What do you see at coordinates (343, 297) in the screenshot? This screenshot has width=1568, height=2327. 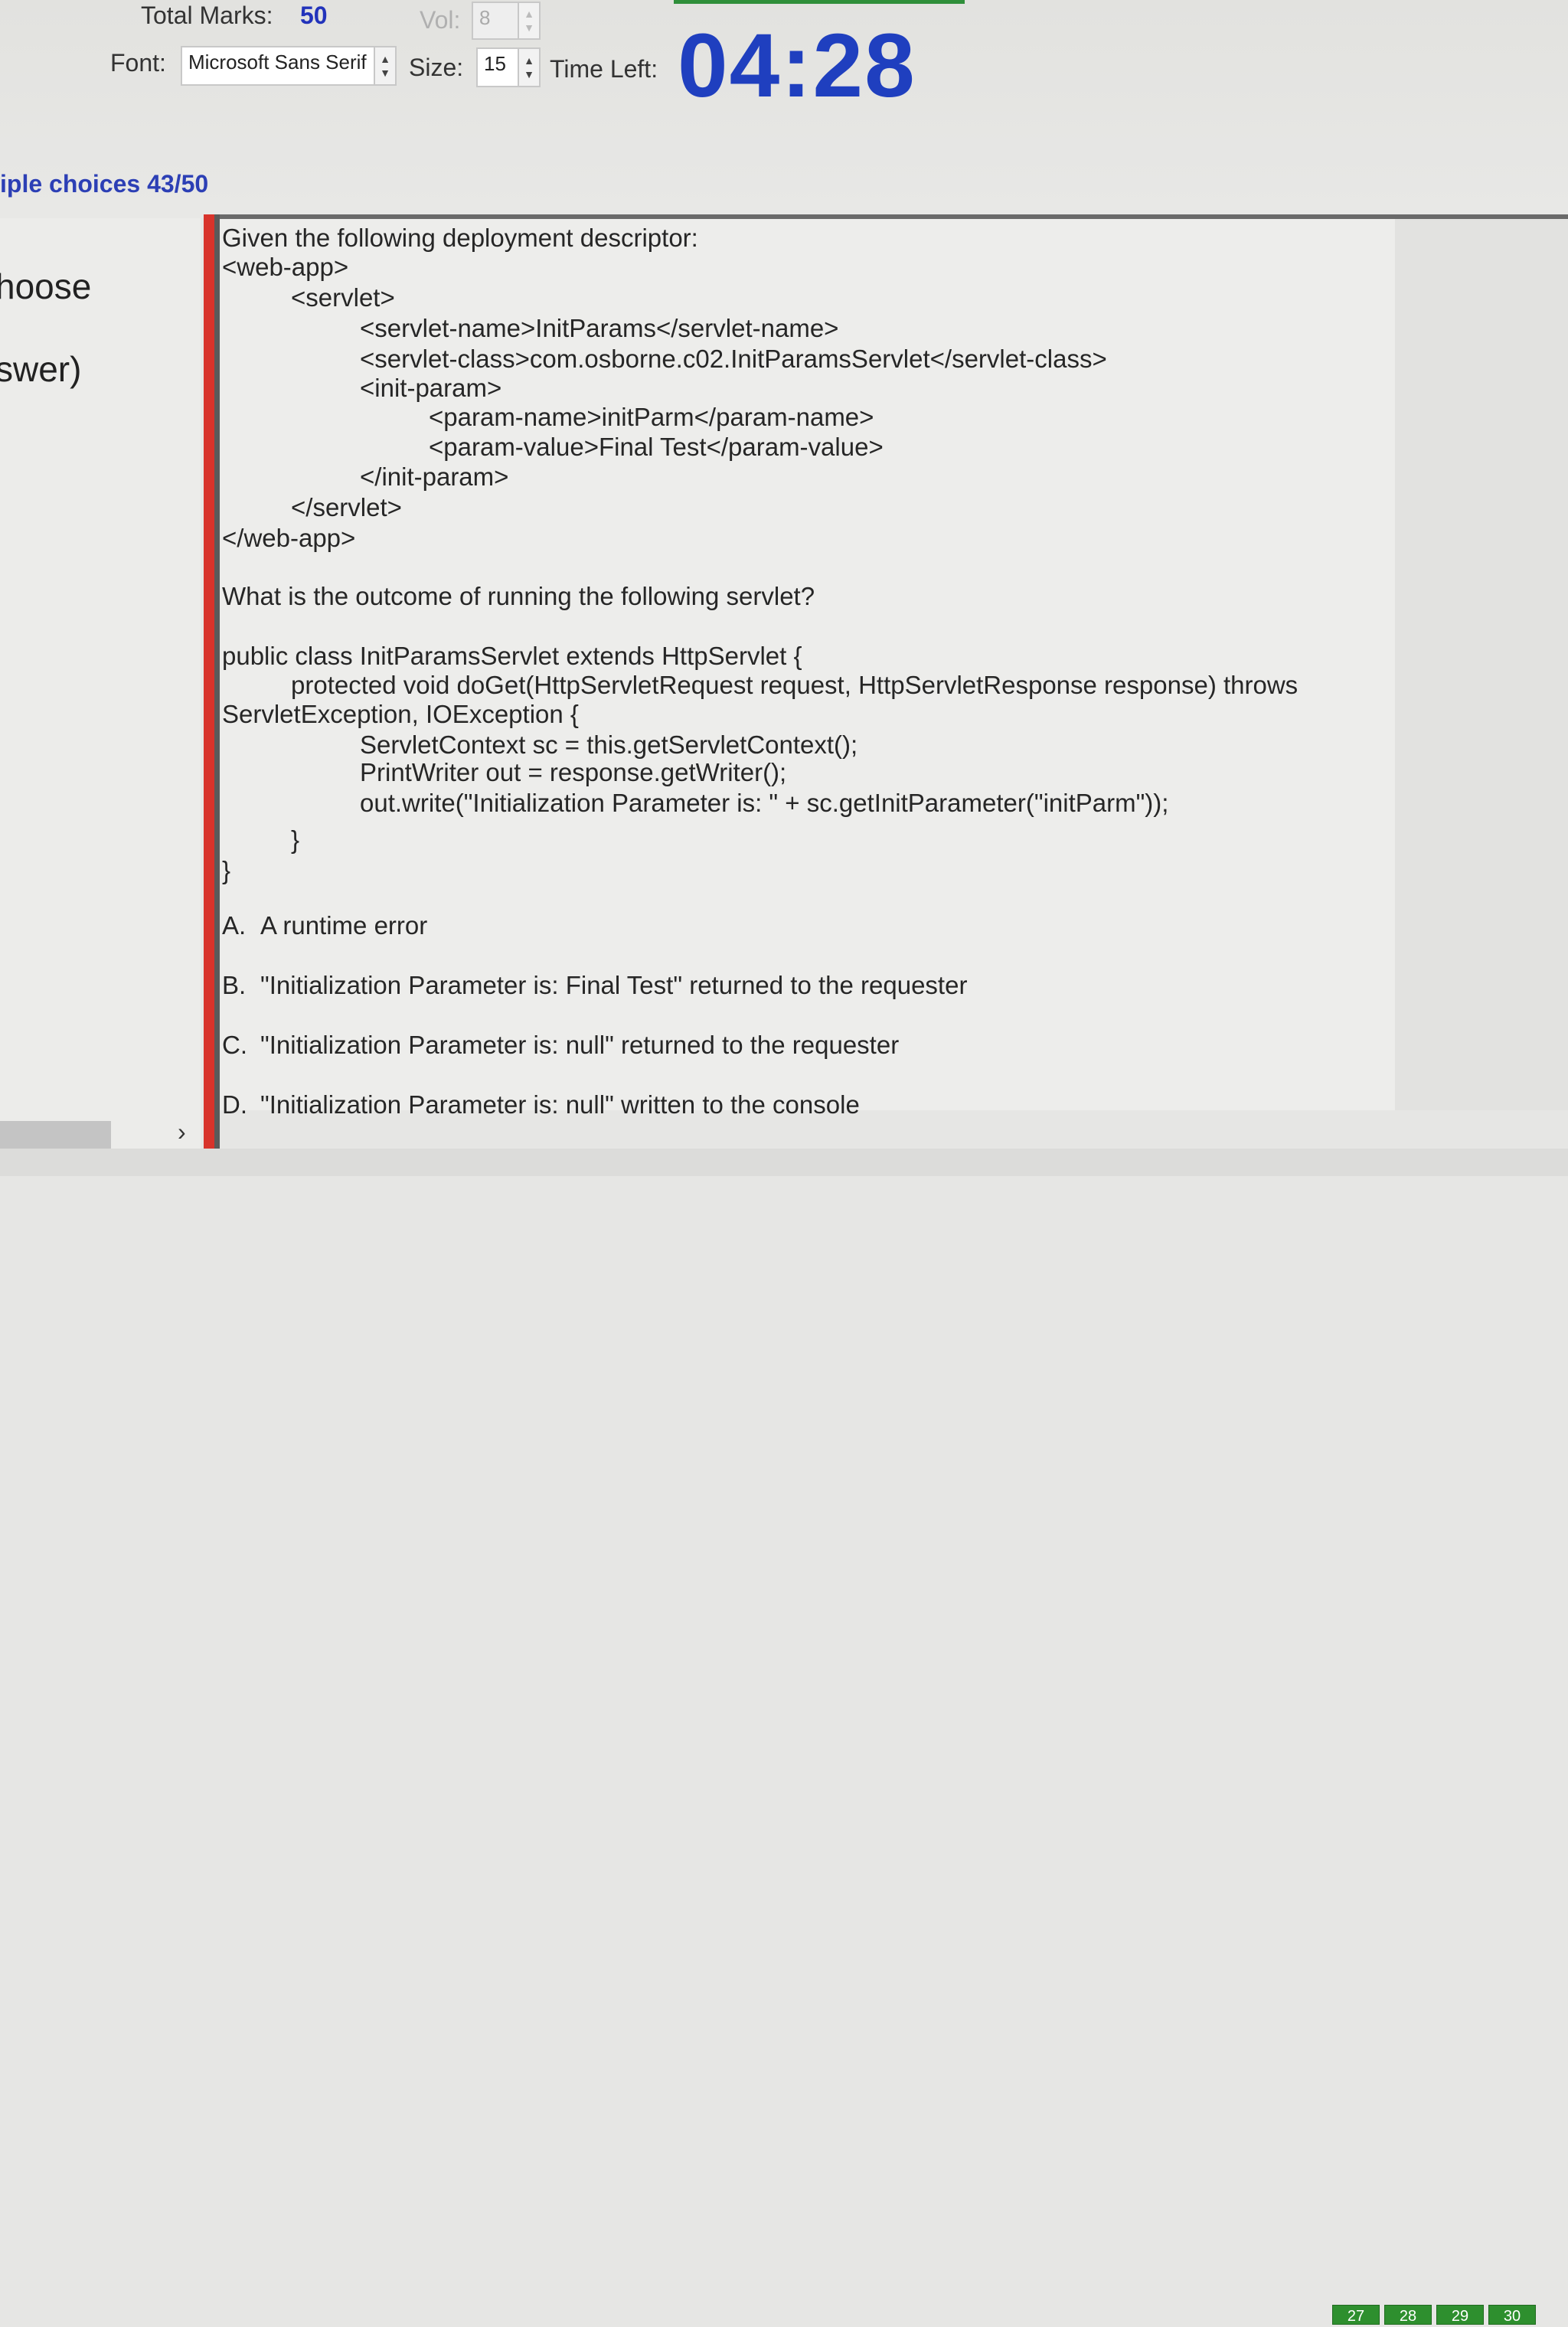 I see `code-line: <servlet>` at bounding box center [343, 297].